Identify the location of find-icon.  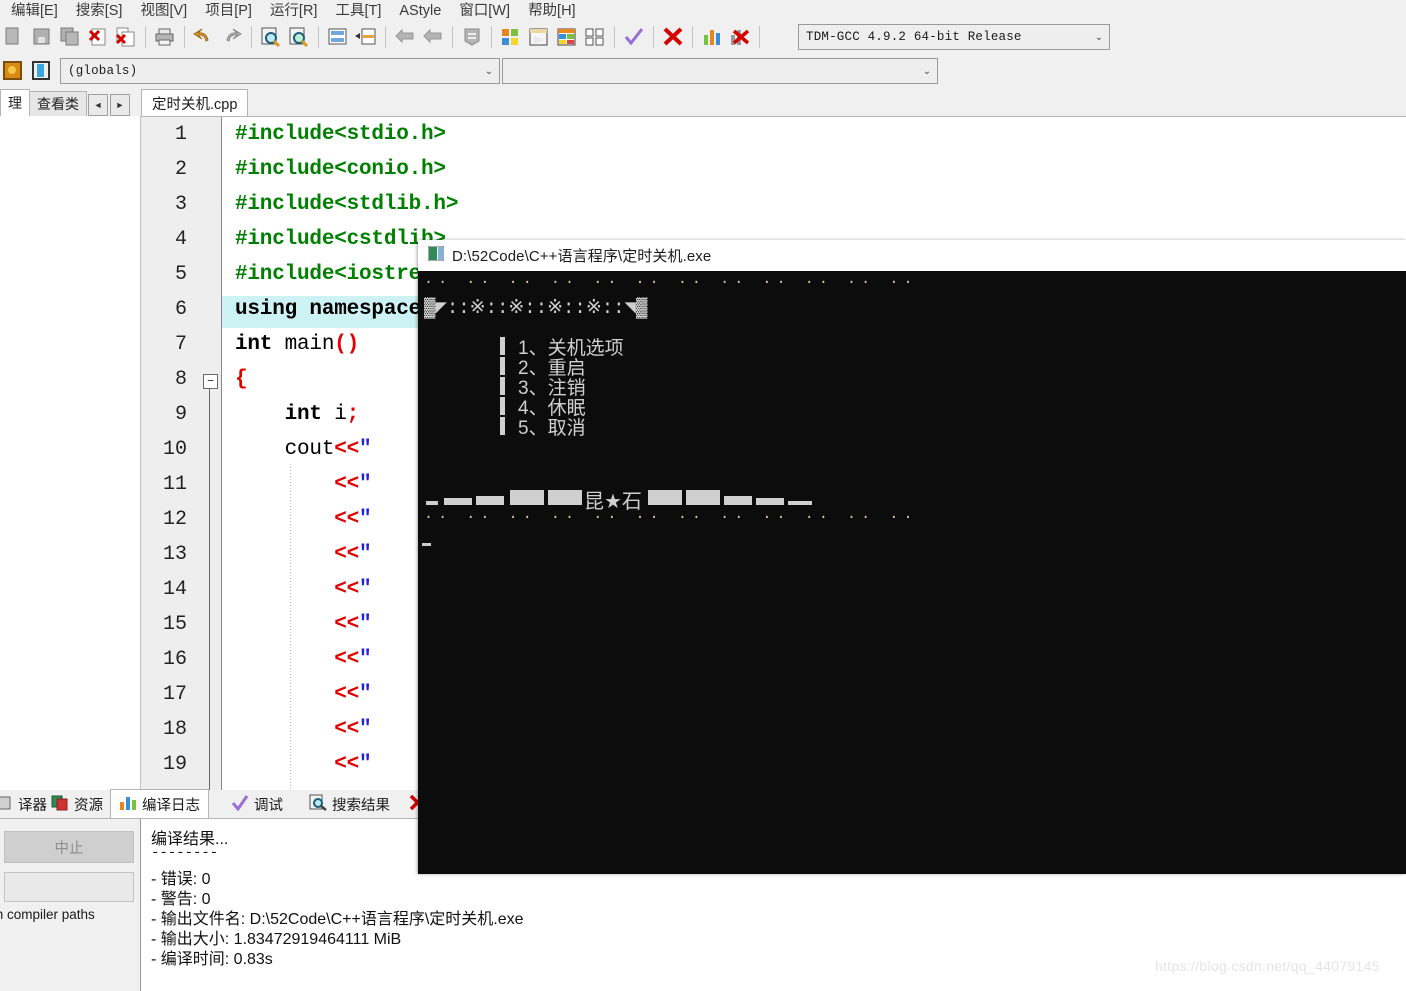
(271, 37).